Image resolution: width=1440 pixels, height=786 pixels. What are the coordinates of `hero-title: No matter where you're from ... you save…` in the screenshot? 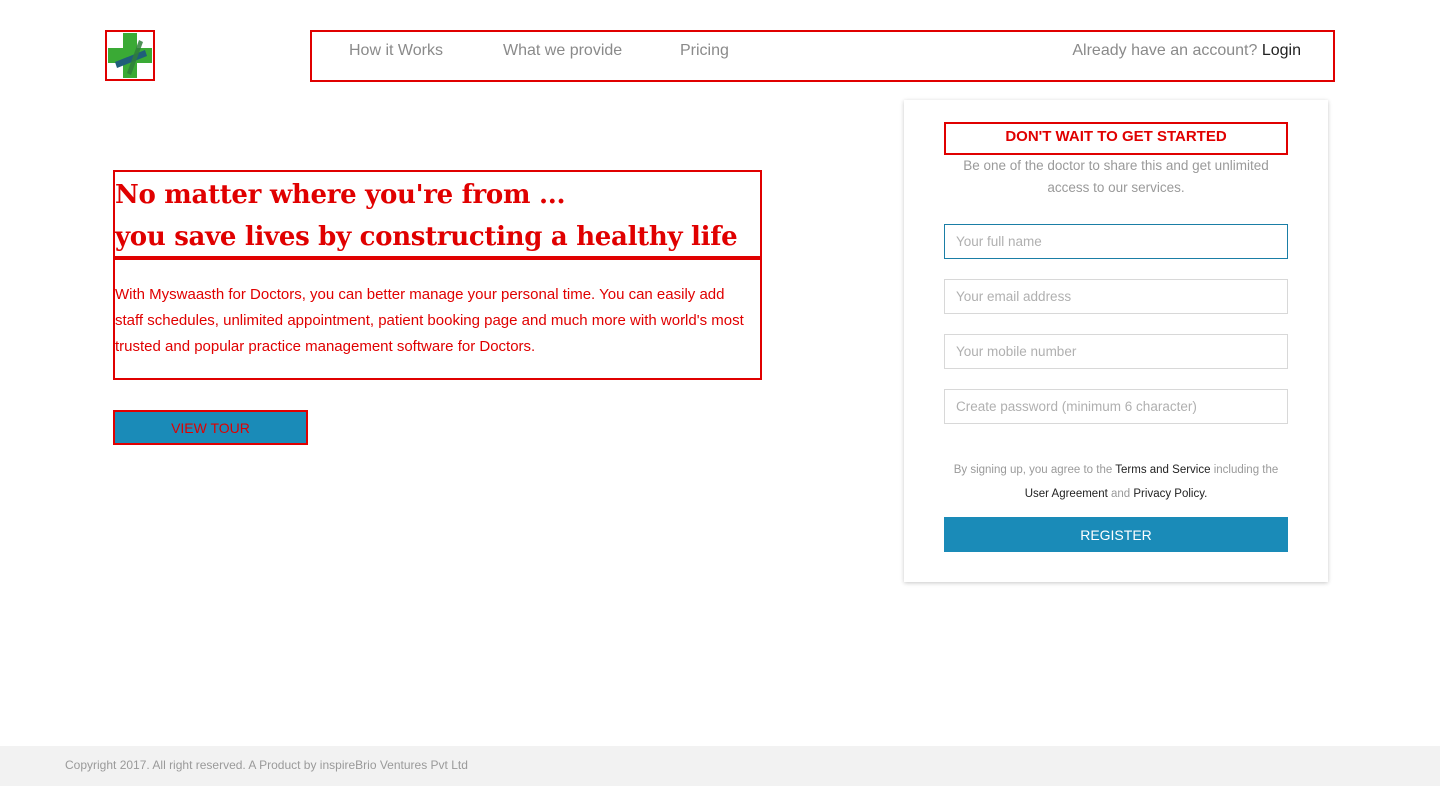 It's located at (437, 214).